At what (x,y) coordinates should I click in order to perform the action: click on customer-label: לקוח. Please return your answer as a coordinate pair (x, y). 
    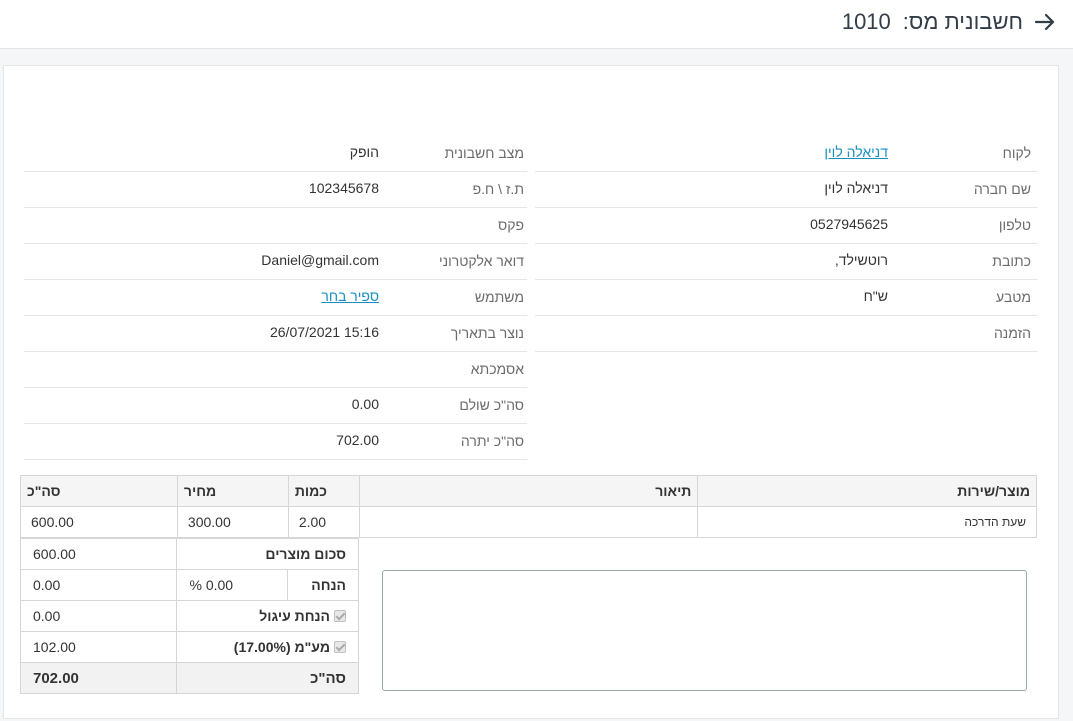
    Looking at the image, I should click on (1016, 153).